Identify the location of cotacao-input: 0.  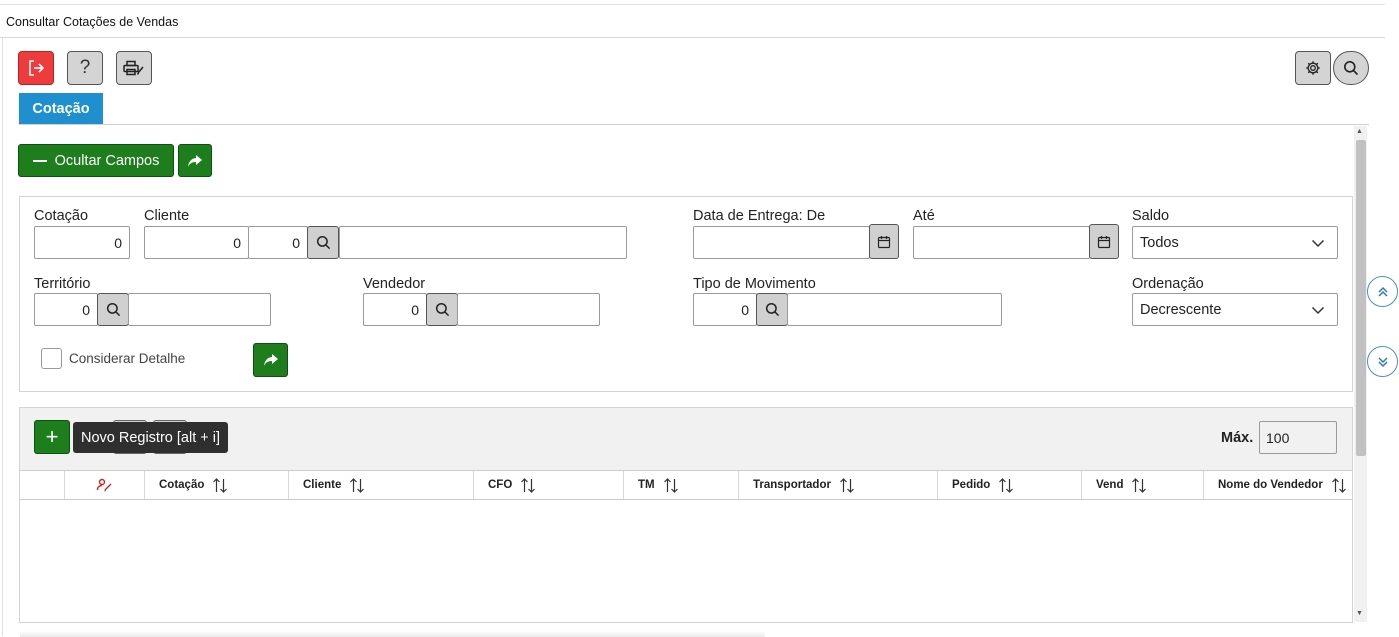
(82, 242).